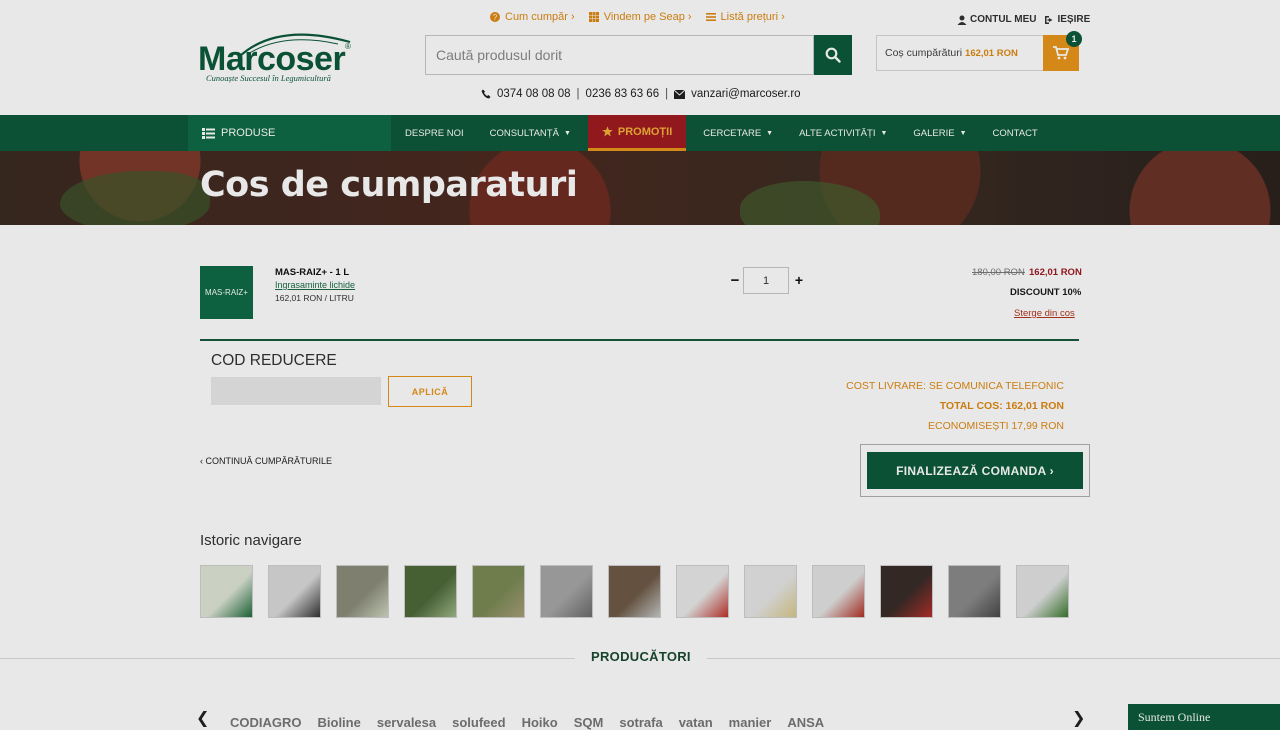 The image size is (1280, 730). I want to click on coupon-heading: COD REDUCERE, so click(274, 360).